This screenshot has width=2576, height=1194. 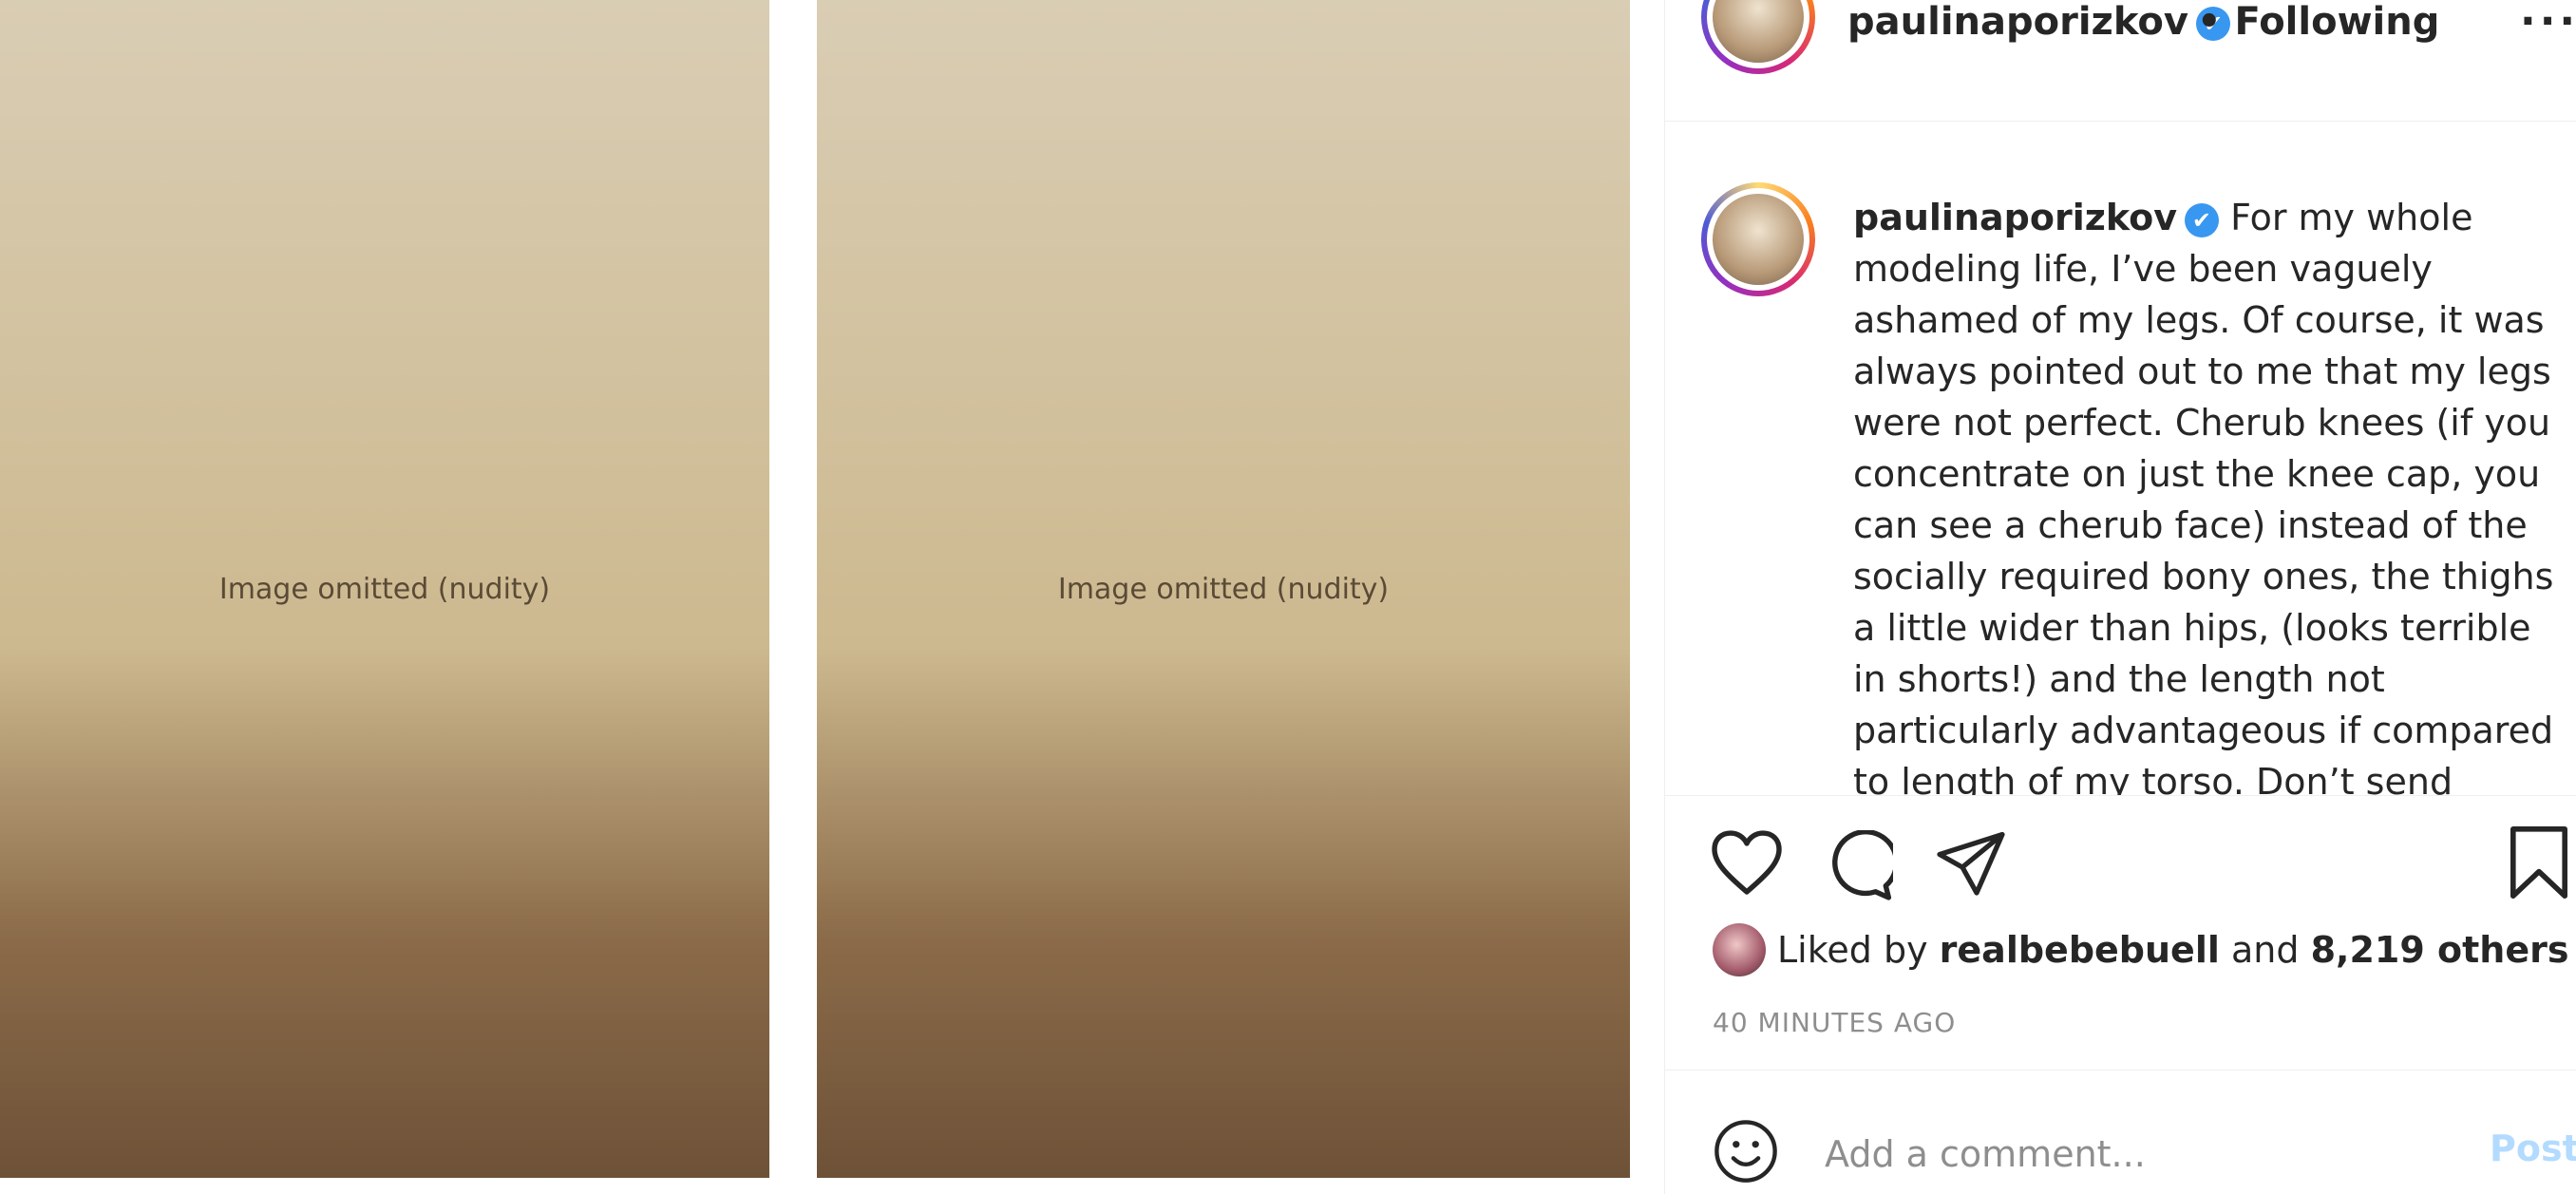 I want to click on emoji-icon, so click(x=1746, y=1153).